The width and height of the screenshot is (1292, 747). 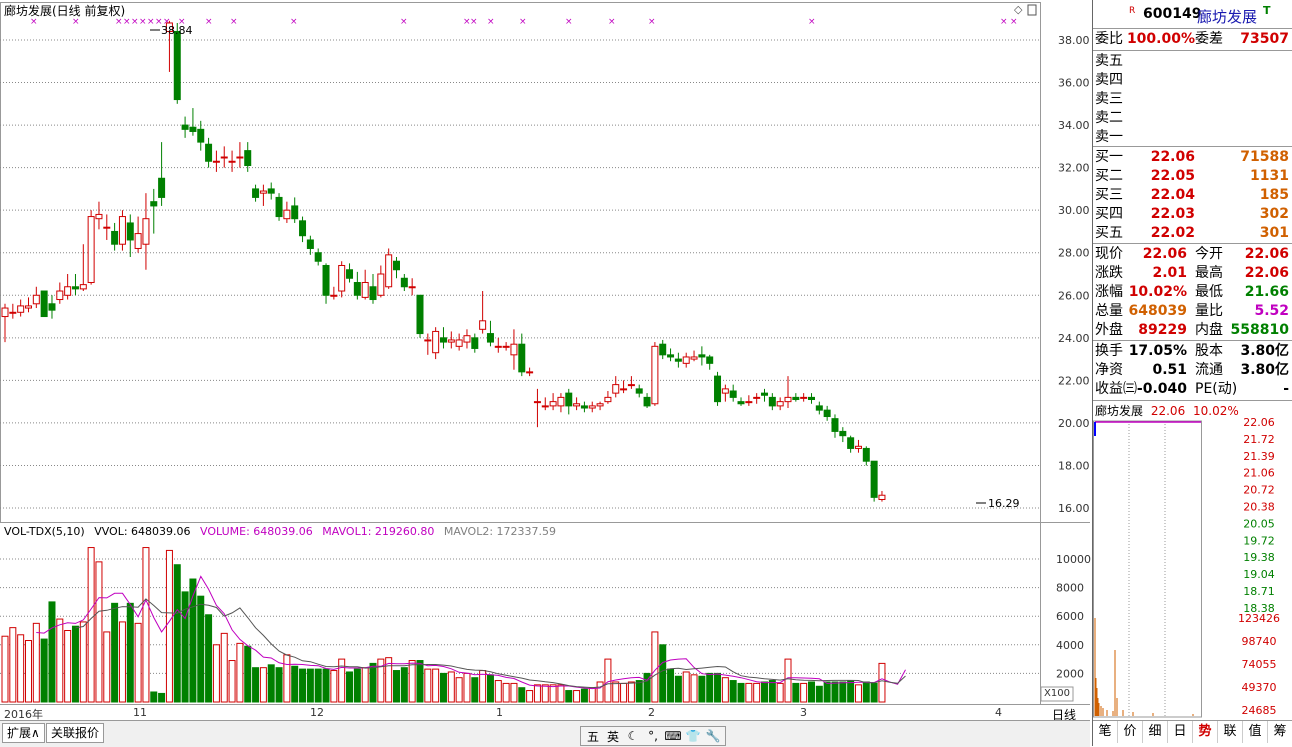 What do you see at coordinates (1180, 732) in the screenshot?
I see `quote-tab: 日` at bounding box center [1180, 732].